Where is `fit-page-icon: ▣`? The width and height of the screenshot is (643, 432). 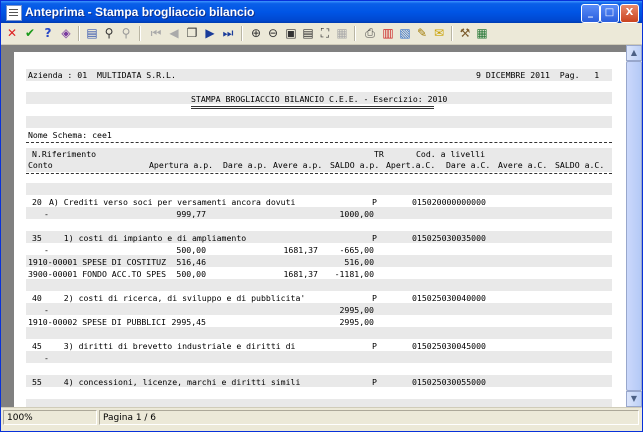 fit-page-icon: ▣ is located at coordinates (291, 33).